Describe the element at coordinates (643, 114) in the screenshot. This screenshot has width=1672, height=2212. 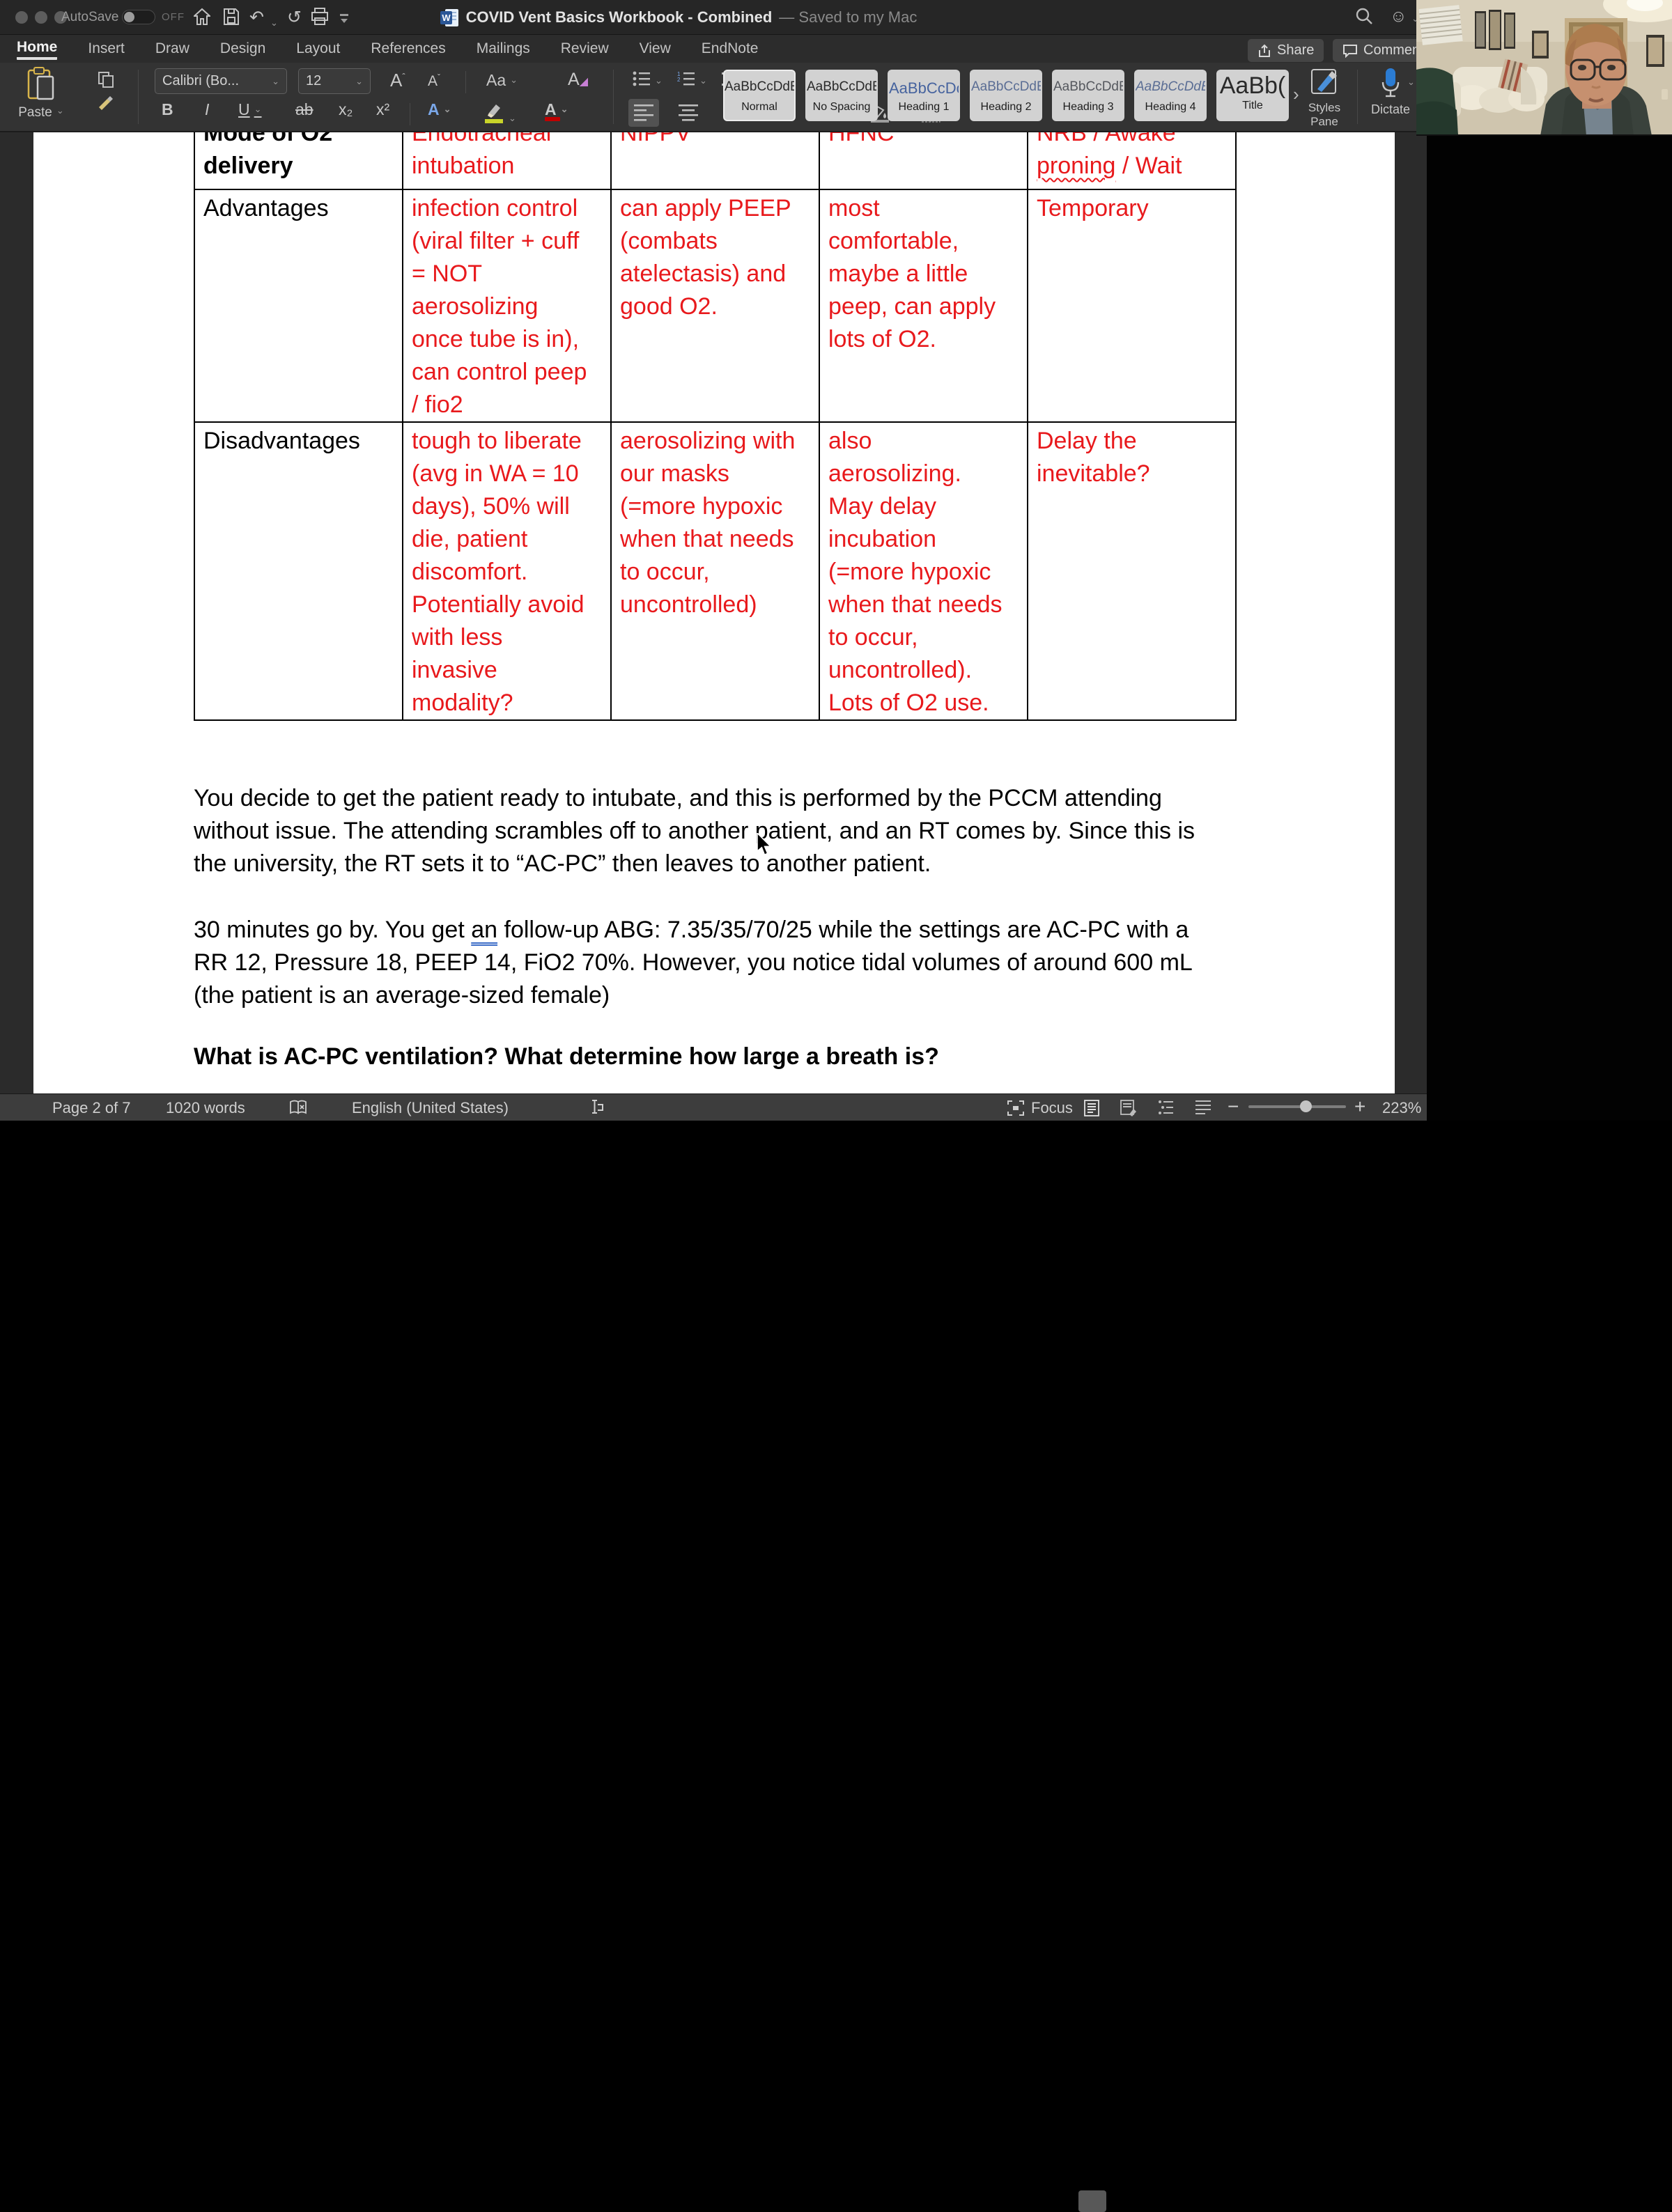
I see `align-left-button` at that location.